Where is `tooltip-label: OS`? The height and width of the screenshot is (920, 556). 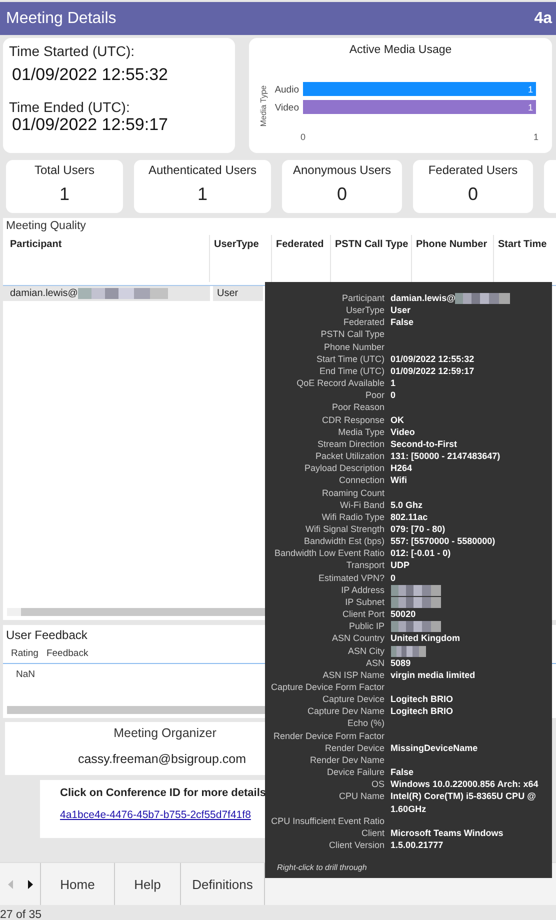
tooltip-label: OS is located at coordinates (377, 784).